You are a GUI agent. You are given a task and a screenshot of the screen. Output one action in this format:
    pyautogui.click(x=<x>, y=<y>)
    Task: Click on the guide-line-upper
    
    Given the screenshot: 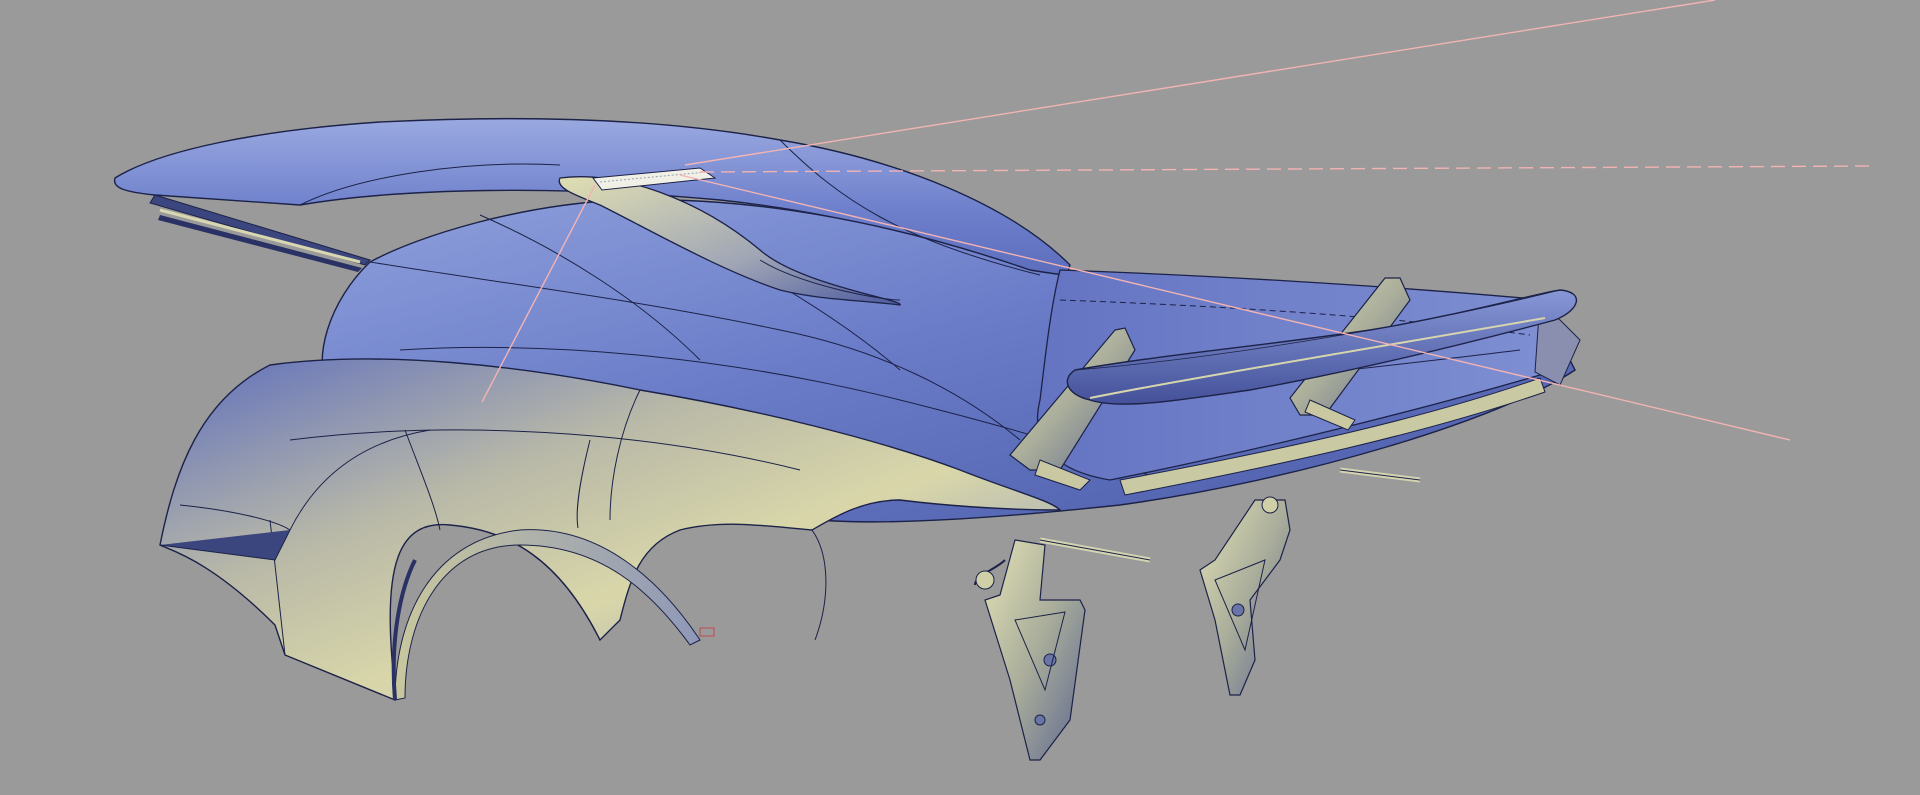 What is the action you would take?
    pyautogui.click(x=1200, y=83)
    